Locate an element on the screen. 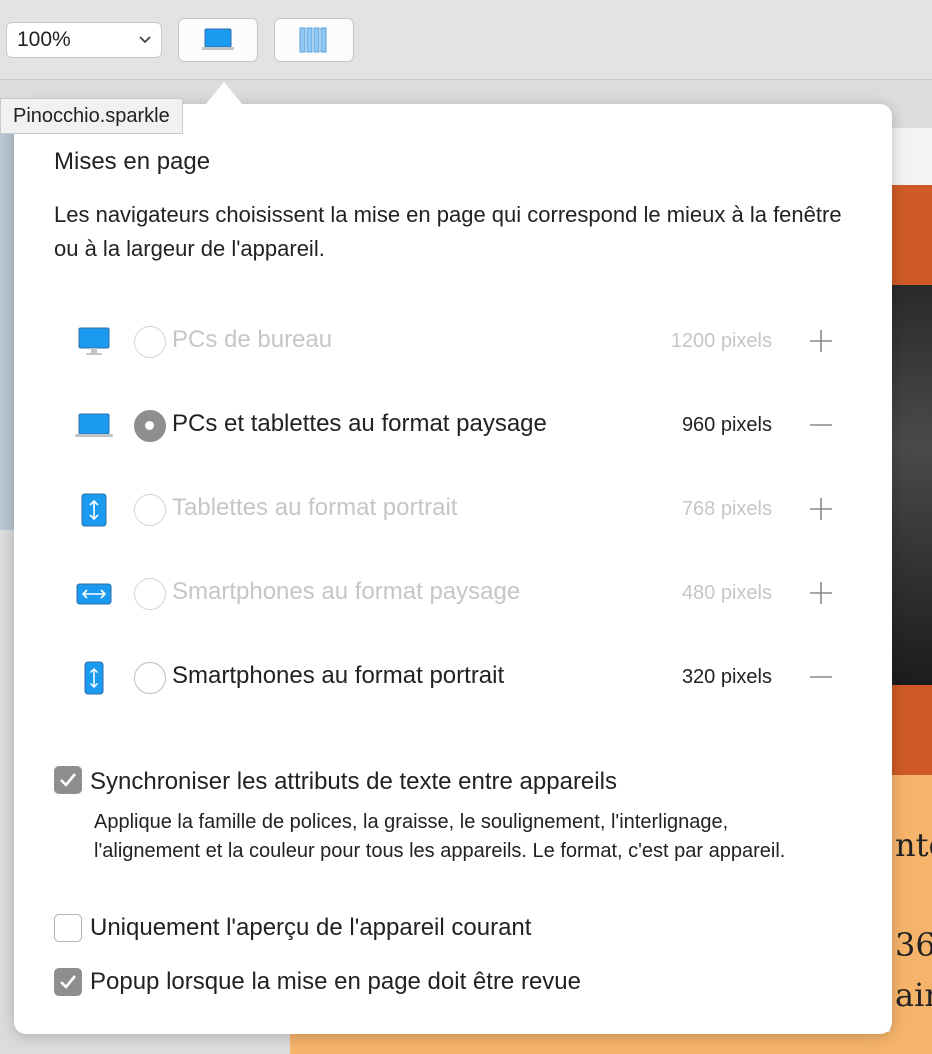 The image size is (932, 1054). layout-label: Smartphones au format portrait is located at coordinates (338, 675).